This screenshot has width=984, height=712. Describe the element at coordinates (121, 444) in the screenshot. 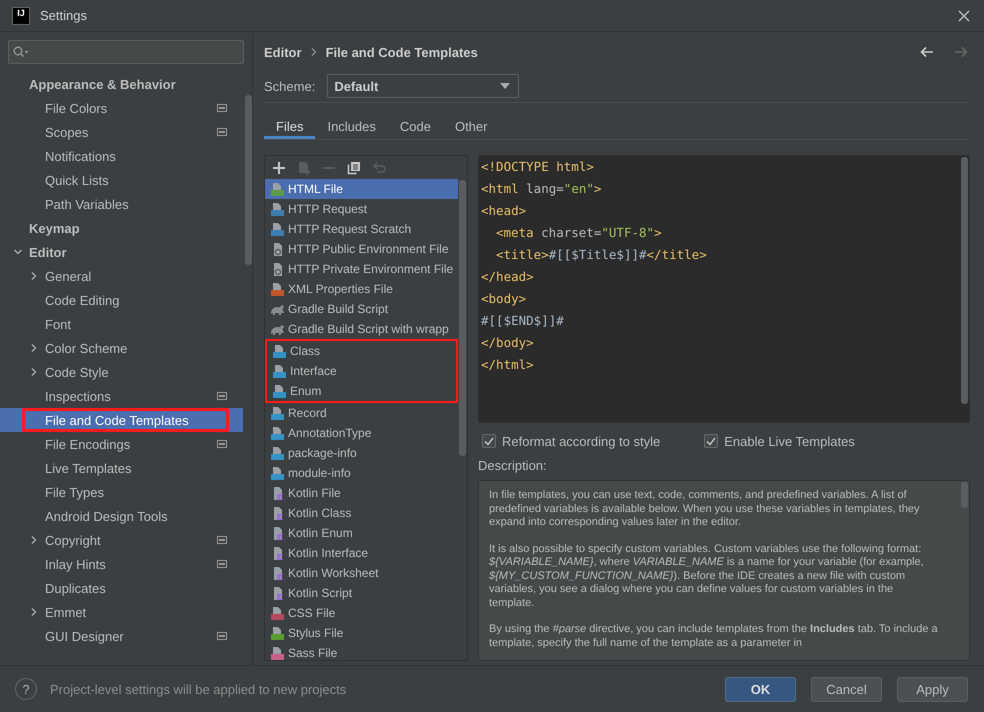

I see `sidebar-item: File Encodings` at that location.